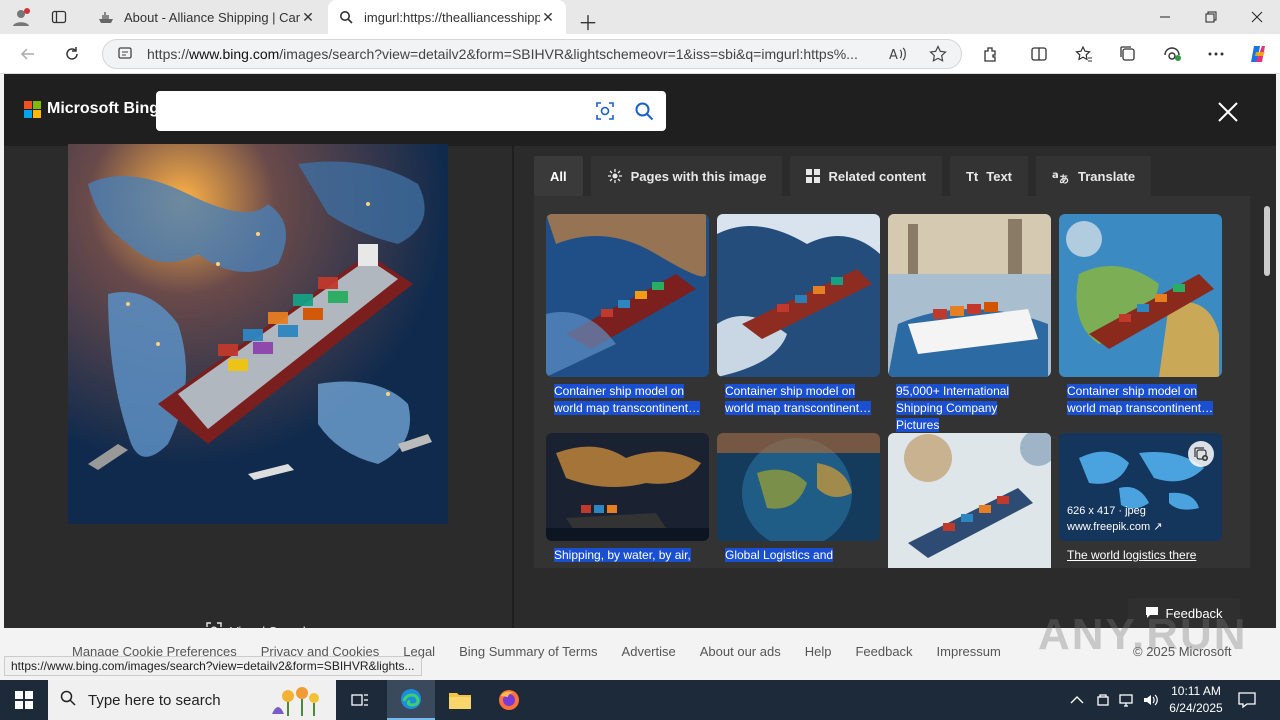 This screenshot has width=1280, height=720. I want to click on search-placeholder: Type here to search, so click(154, 700).